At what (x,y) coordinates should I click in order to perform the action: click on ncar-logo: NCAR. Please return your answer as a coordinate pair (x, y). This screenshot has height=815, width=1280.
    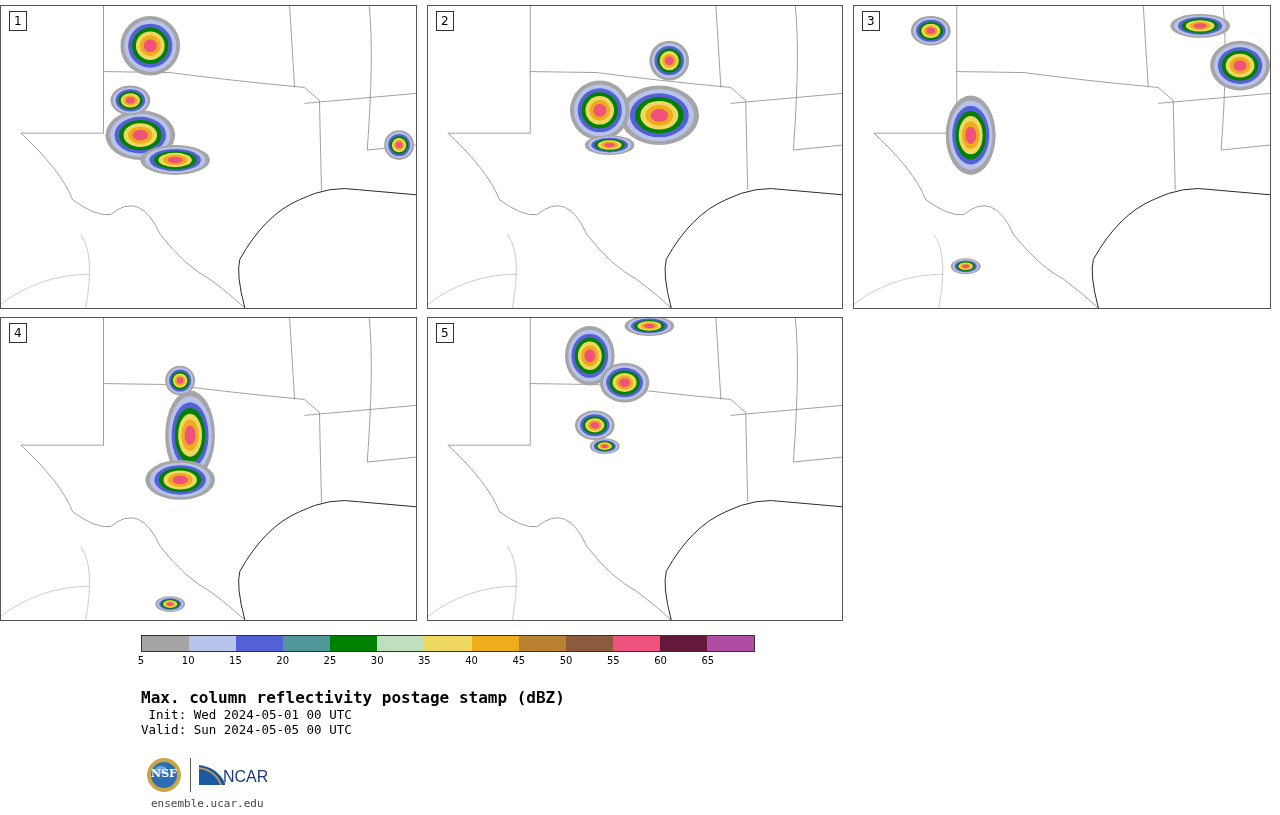
    Looking at the image, I should click on (234, 775).